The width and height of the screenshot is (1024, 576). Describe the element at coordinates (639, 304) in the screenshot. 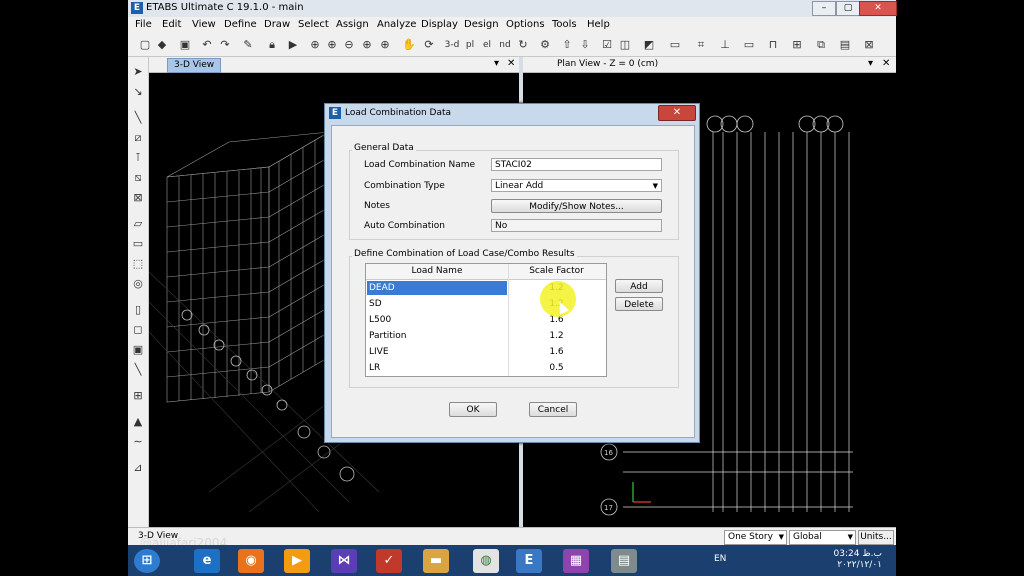

I see `delete-button: Delete` at that location.